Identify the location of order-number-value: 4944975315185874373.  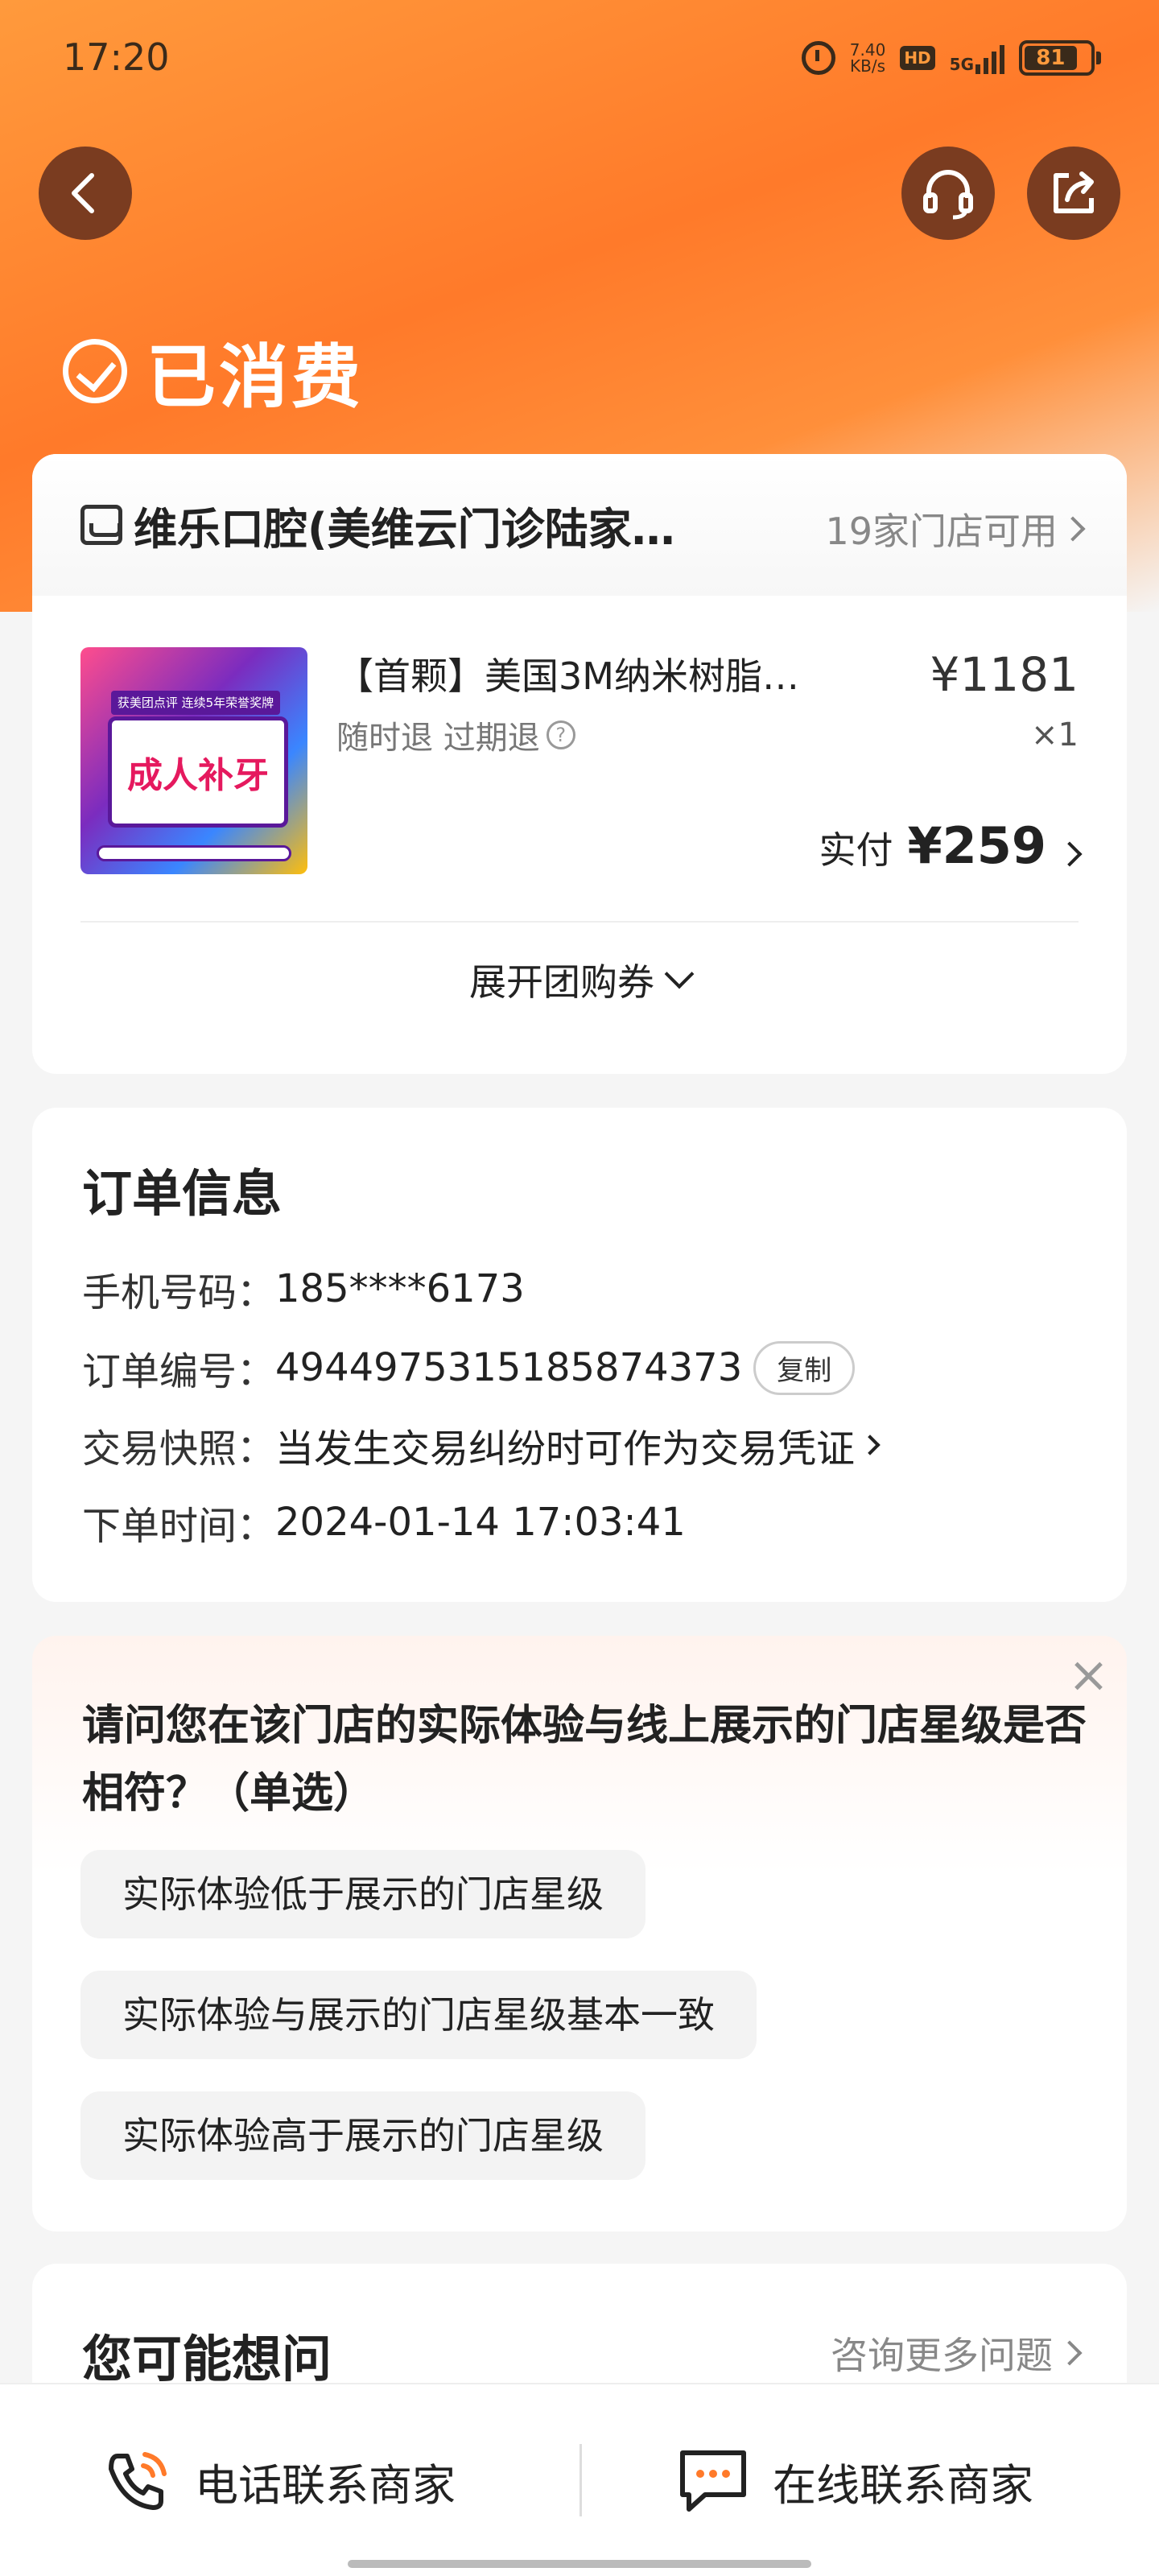
(509, 1367).